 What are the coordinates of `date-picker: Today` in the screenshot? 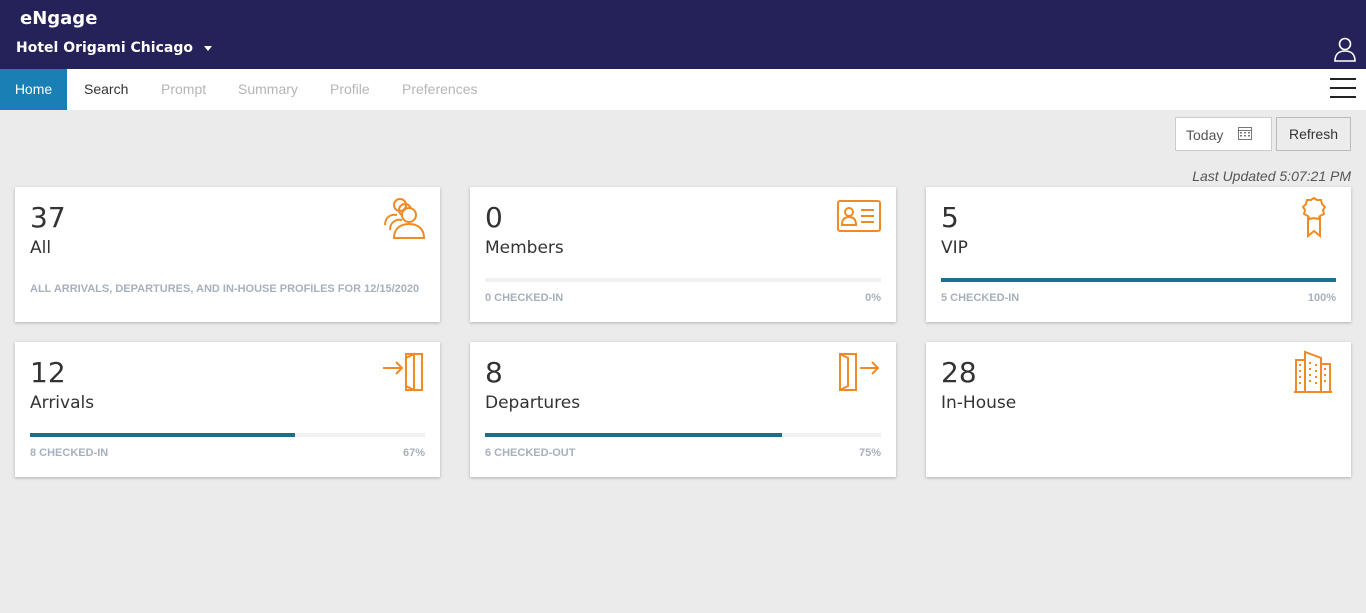 It's located at (1223, 134).